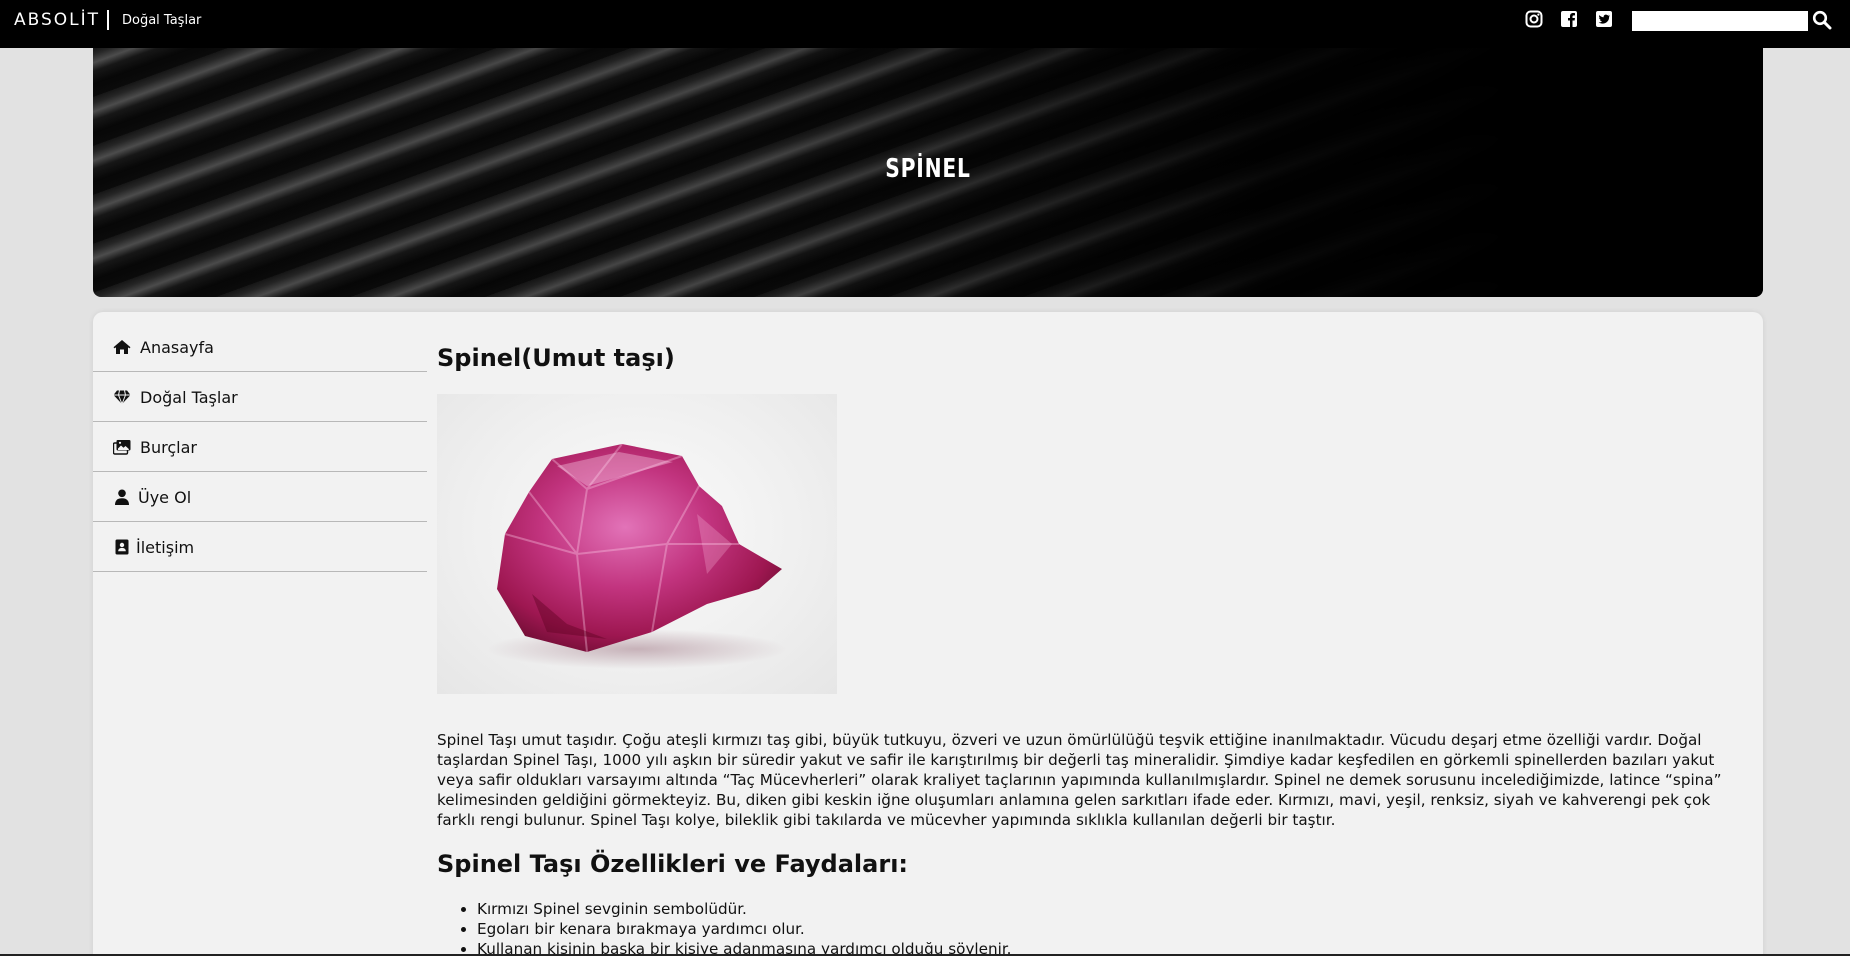 This screenshot has height=956, width=1850. What do you see at coordinates (108, 20) in the screenshot?
I see `brand-divider` at bounding box center [108, 20].